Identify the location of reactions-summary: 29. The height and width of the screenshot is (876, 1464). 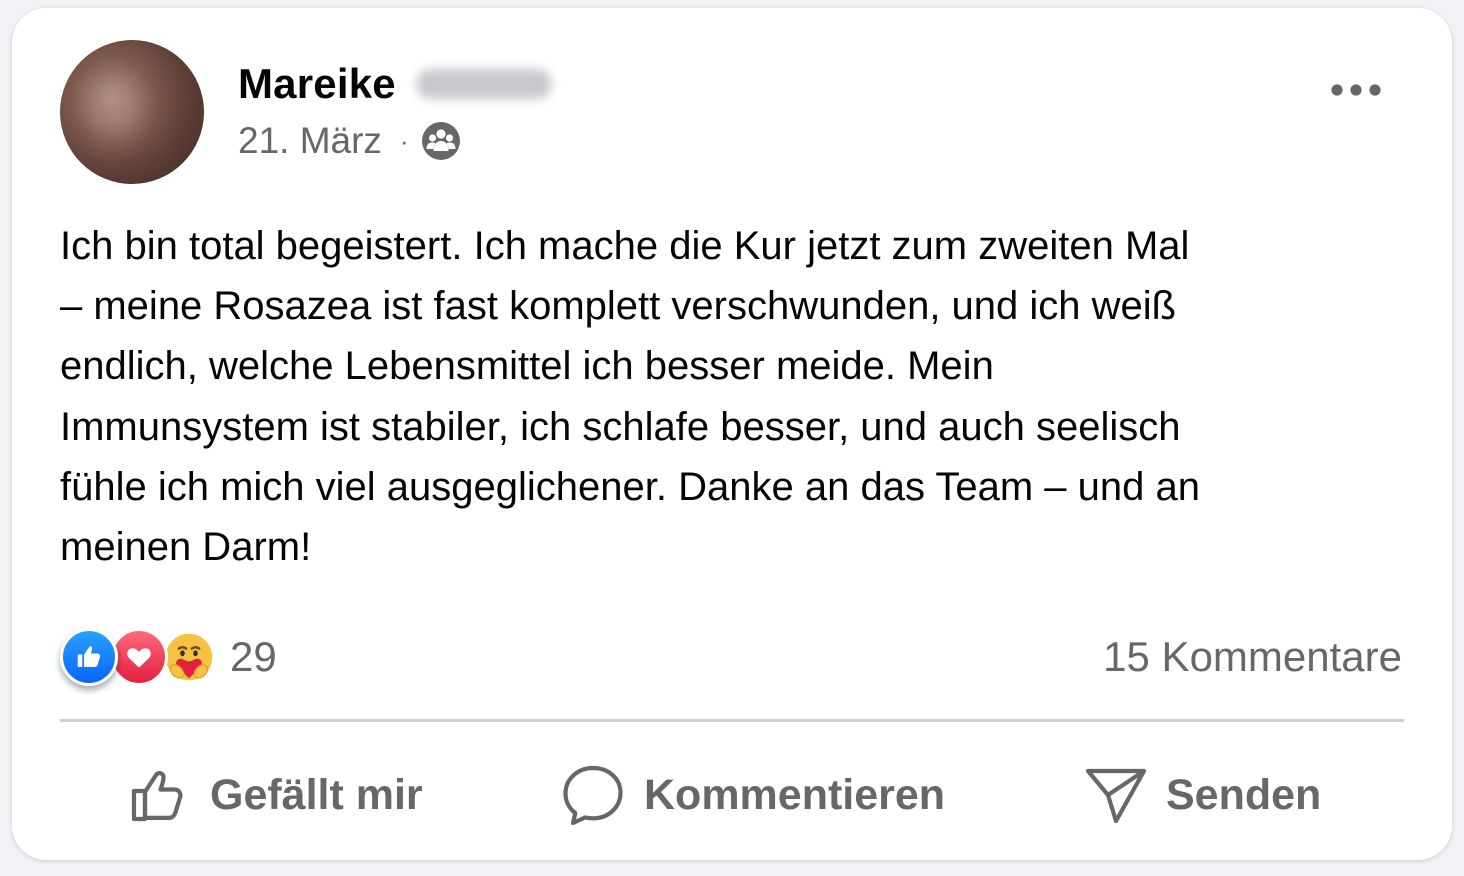
(168, 657).